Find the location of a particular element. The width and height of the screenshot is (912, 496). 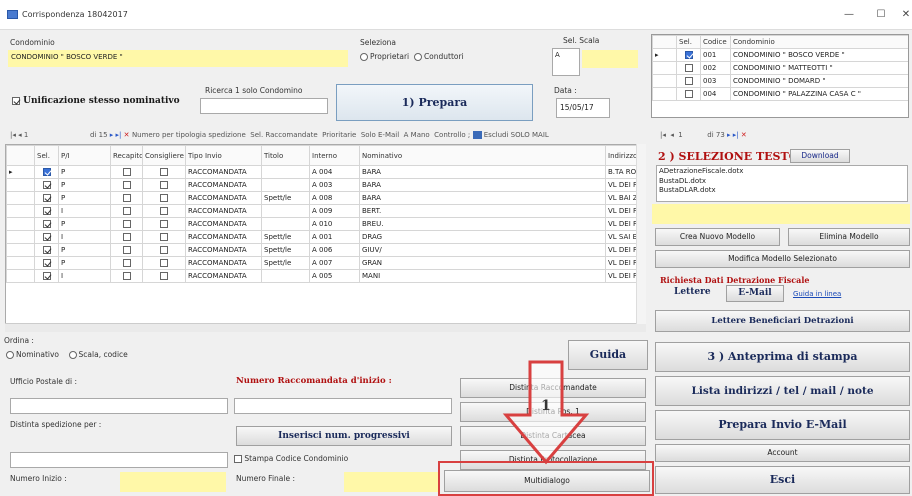

condominio-cell: CONDOMINIO " BOSCO VERDE " is located at coordinates (819, 55).